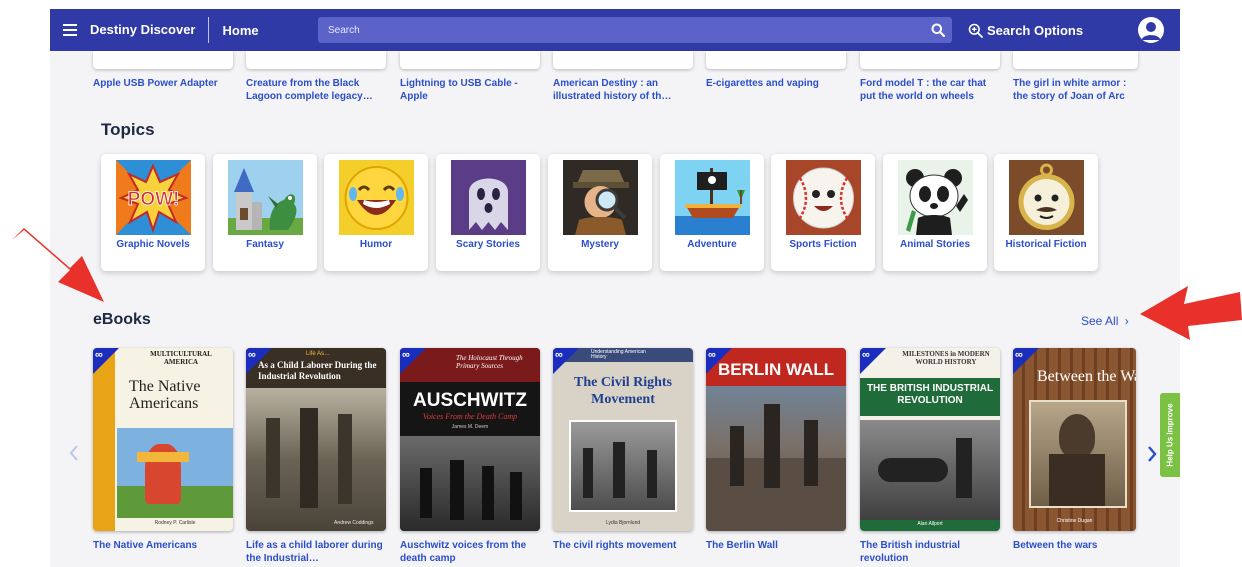  What do you see at coordinates (930, 524) in the screenshot?
I see `cover-author: Alan Allport` at bounding box center [930, 524].